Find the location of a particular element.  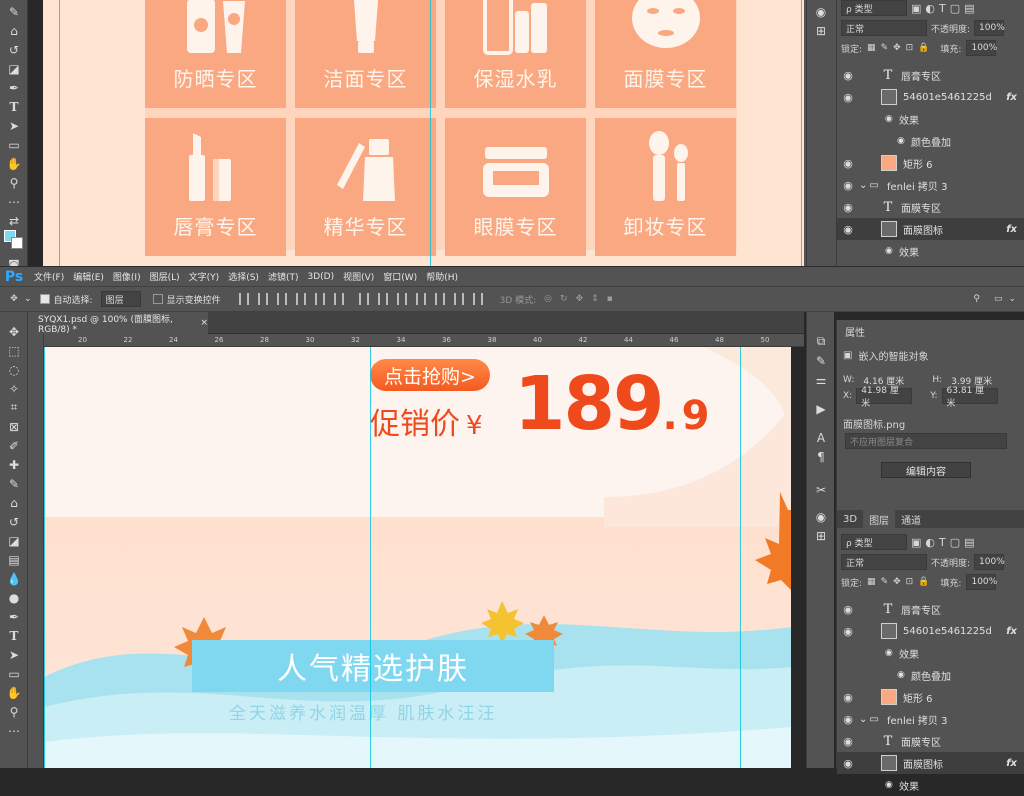

menu-3d: 3D(D) is located at coordinates (320, 277).